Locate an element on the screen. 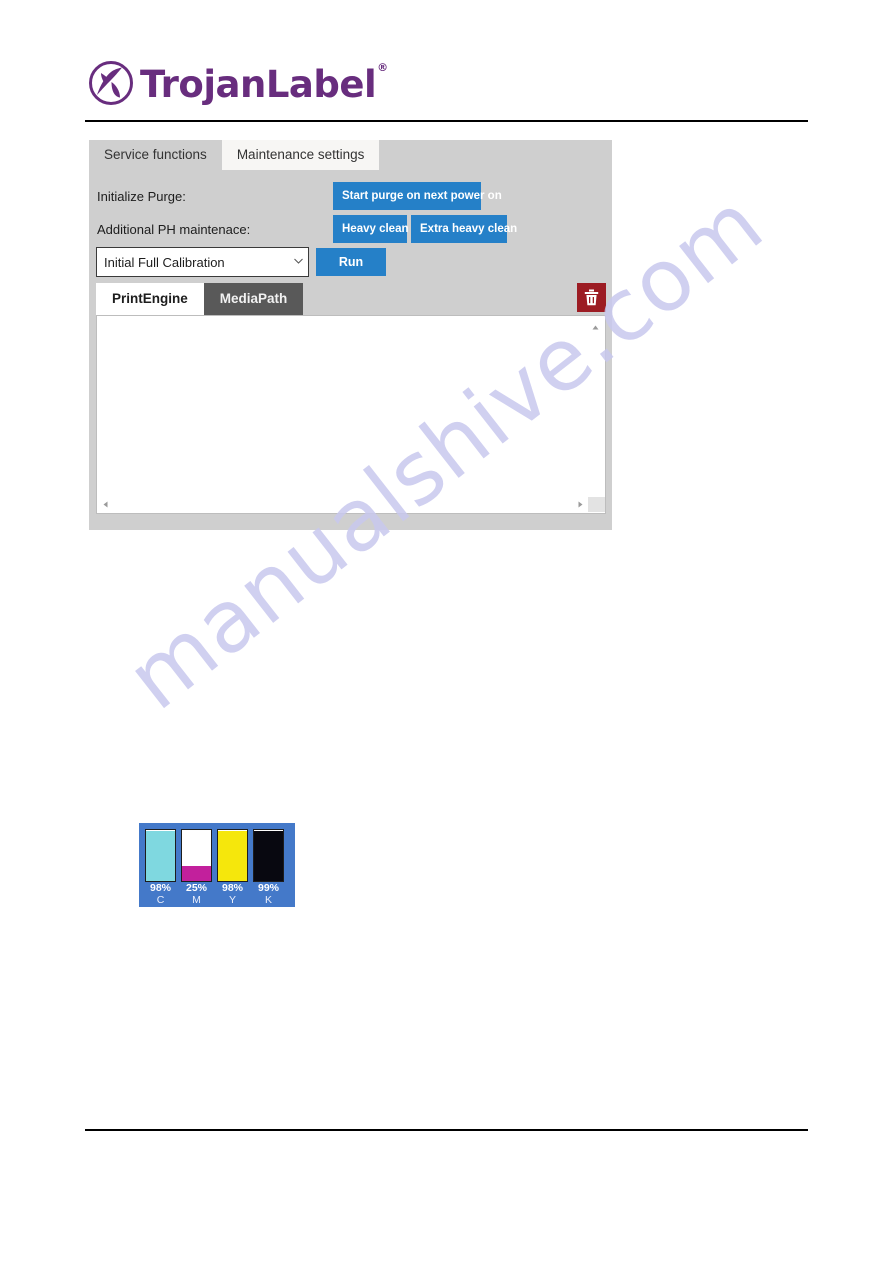 This screenshot has width=893, height=1263. ink-meta-c: 98% C is located at coordinates (160, 894).